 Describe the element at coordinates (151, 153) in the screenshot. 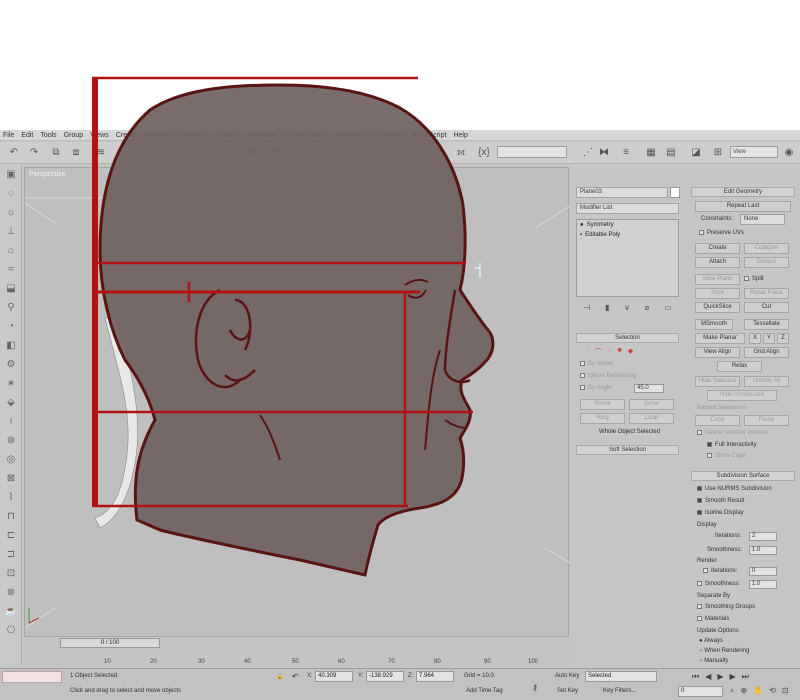

I see `select-object-icon: ⬚` at that location.